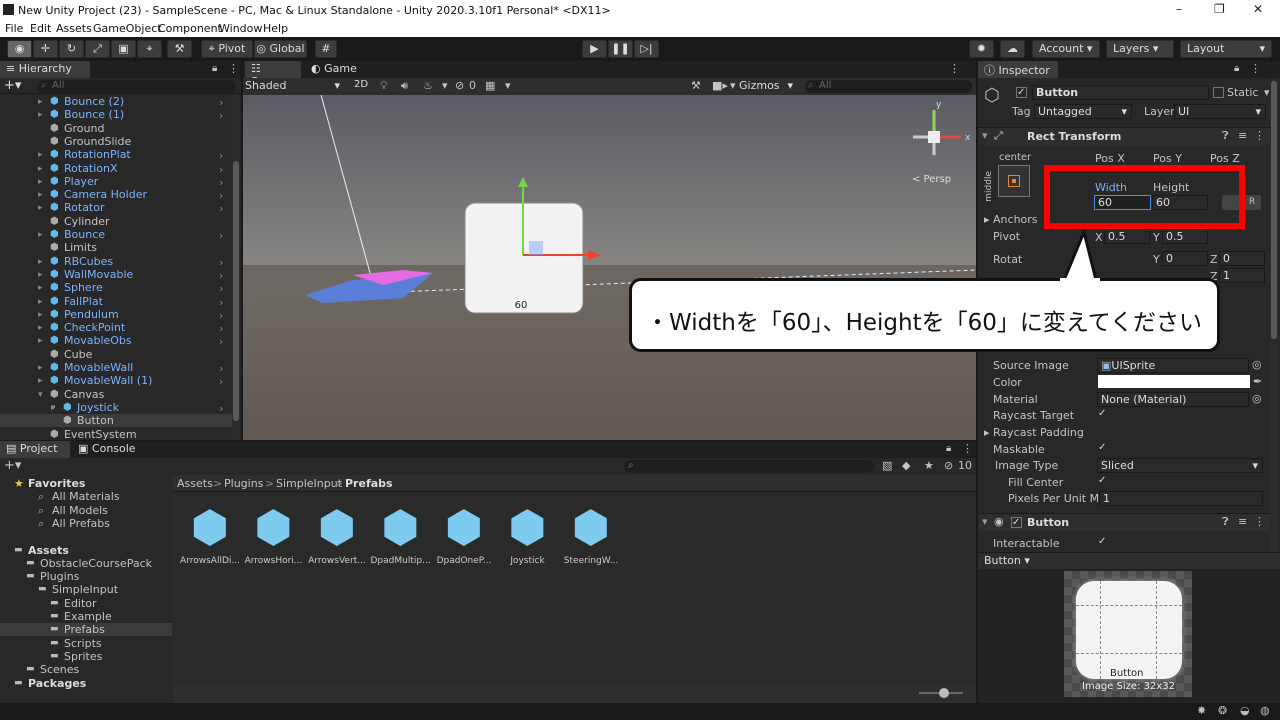 This screenshot has height=720, width=1280. What do you see at coordinates (123, 49) in the screenshot?
I see `rect-tool-icon: ▣` at bounding box center [123, 49].